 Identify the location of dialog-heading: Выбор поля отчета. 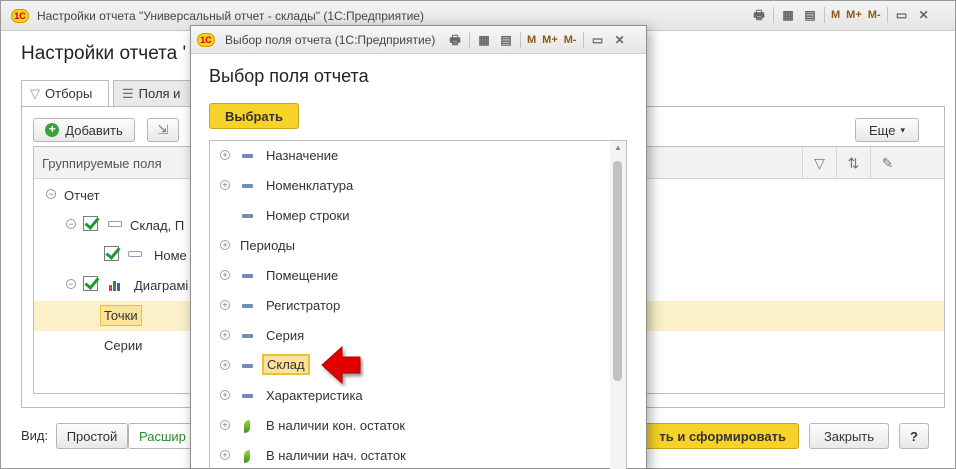
(289, 76).